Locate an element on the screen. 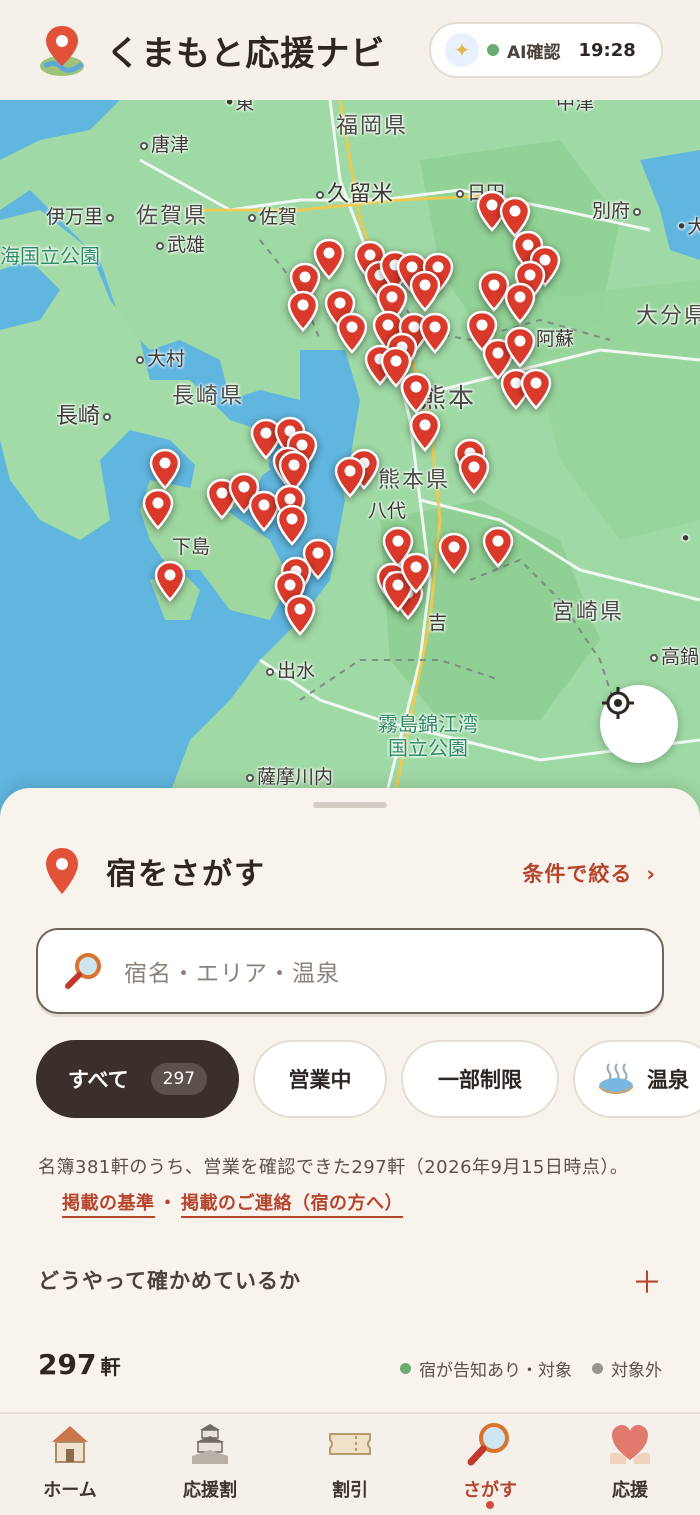  chip-partial-label: 一部制限 is located at coordinates (480, 1080).